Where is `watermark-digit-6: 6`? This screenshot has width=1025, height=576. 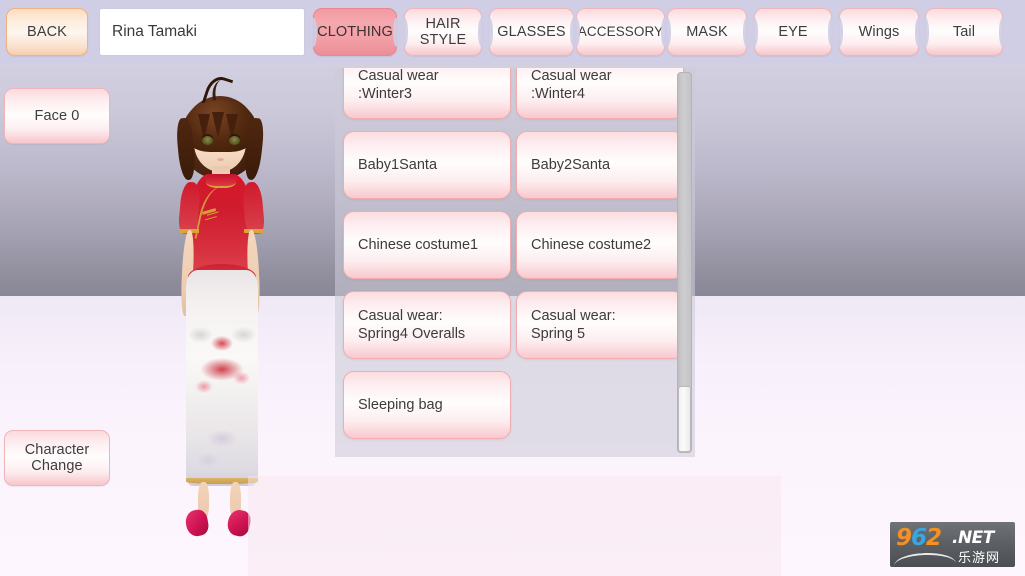 watermark-digit-6: 6 is located at coordinates (919, 538).